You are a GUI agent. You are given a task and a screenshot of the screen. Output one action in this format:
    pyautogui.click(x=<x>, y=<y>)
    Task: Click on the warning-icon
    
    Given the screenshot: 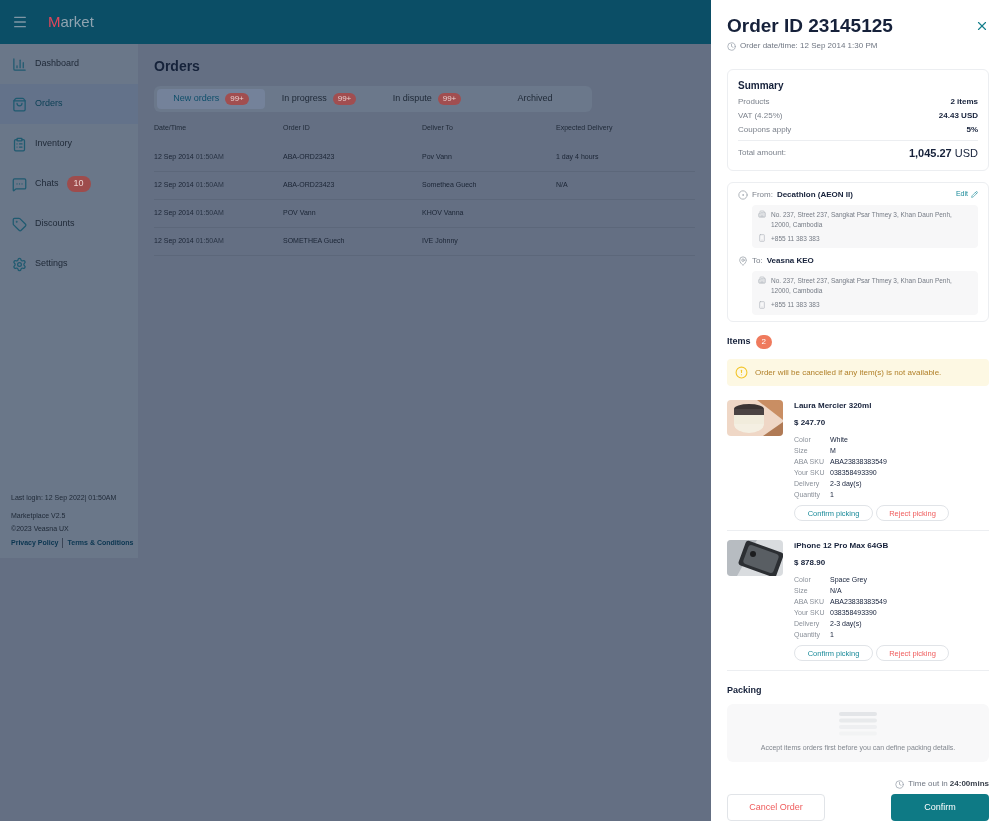 What is the action you would take?
    pyautogui.click(x=741, y=373)
    